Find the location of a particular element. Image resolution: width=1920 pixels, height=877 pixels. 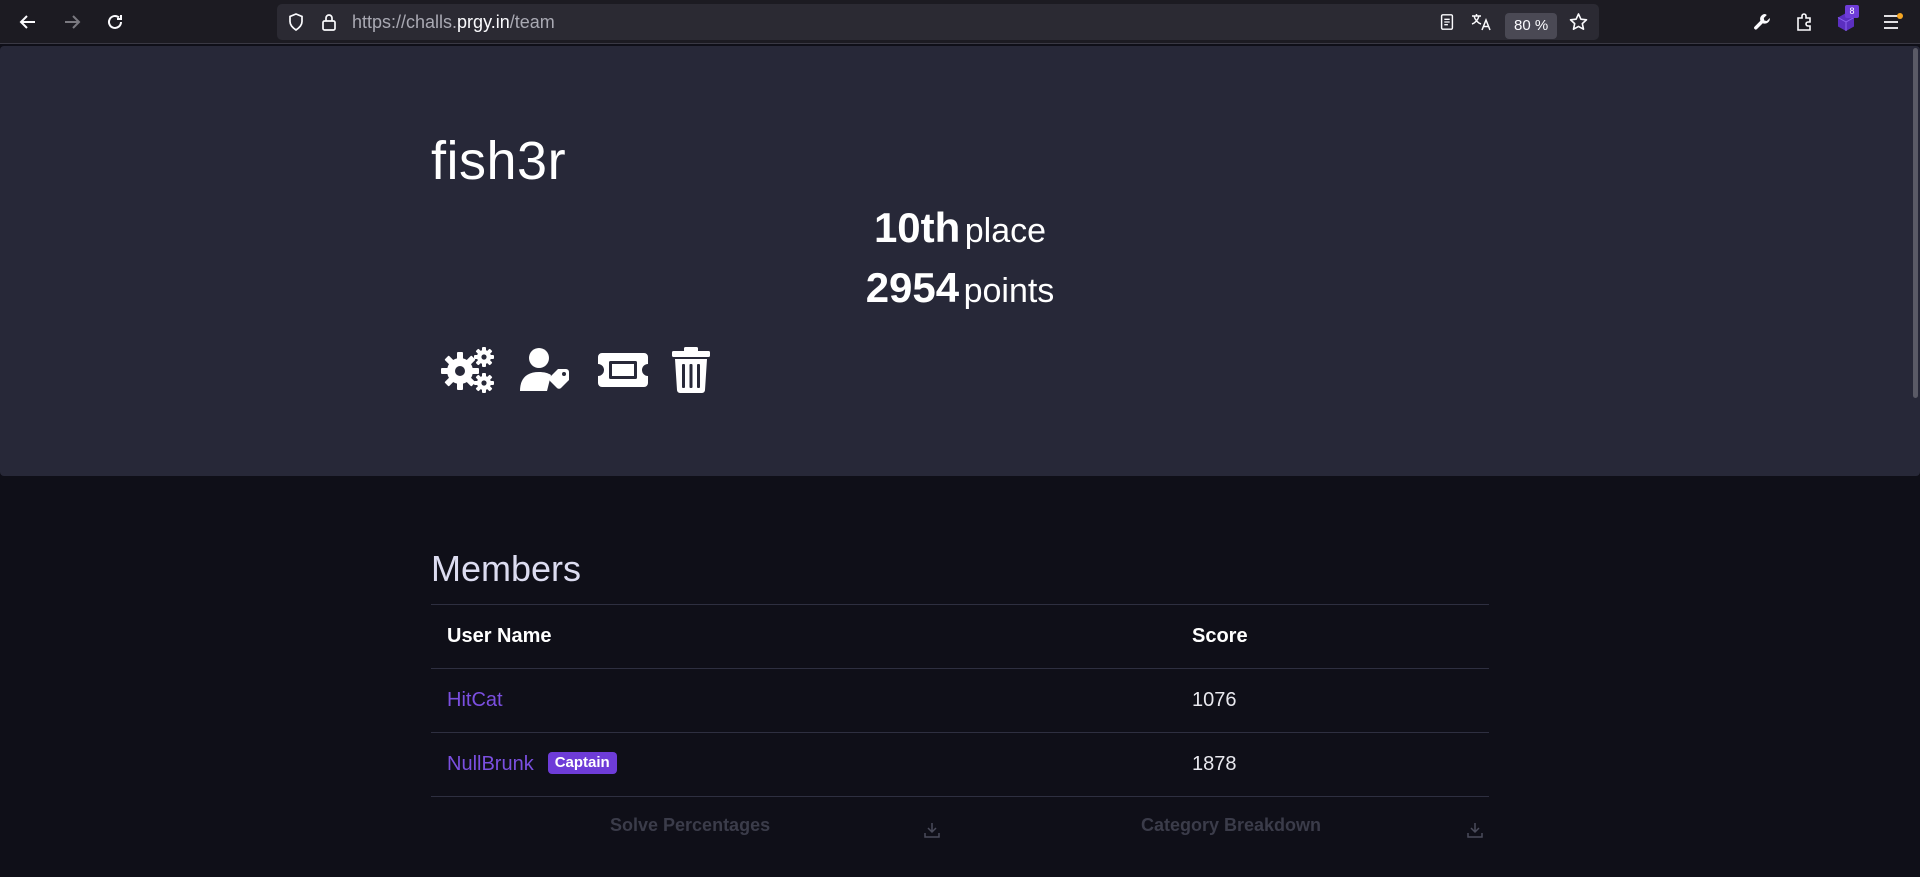

page-scrollbar is located at coordinates (1915, 223).